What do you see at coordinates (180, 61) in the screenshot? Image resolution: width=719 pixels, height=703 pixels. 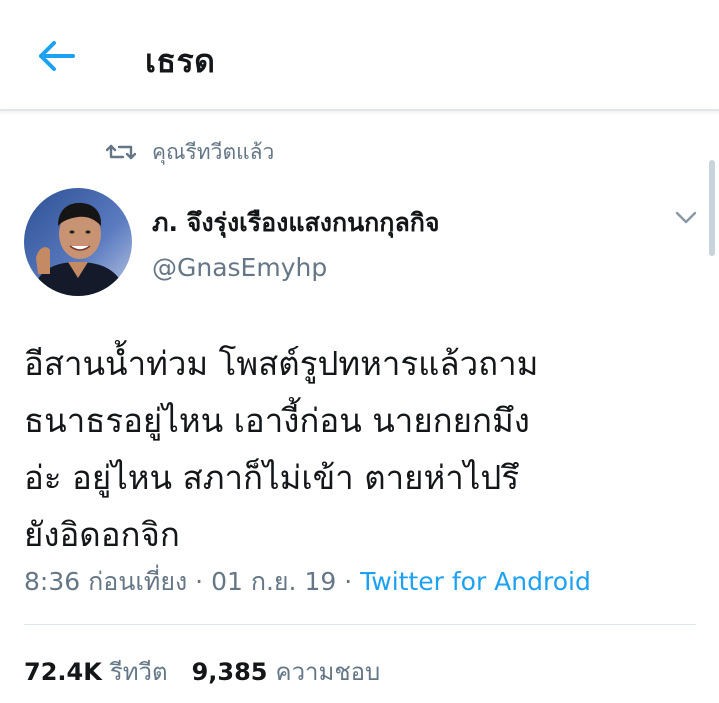 I see `page-title: เธรด` at bounding box center [180, 61].